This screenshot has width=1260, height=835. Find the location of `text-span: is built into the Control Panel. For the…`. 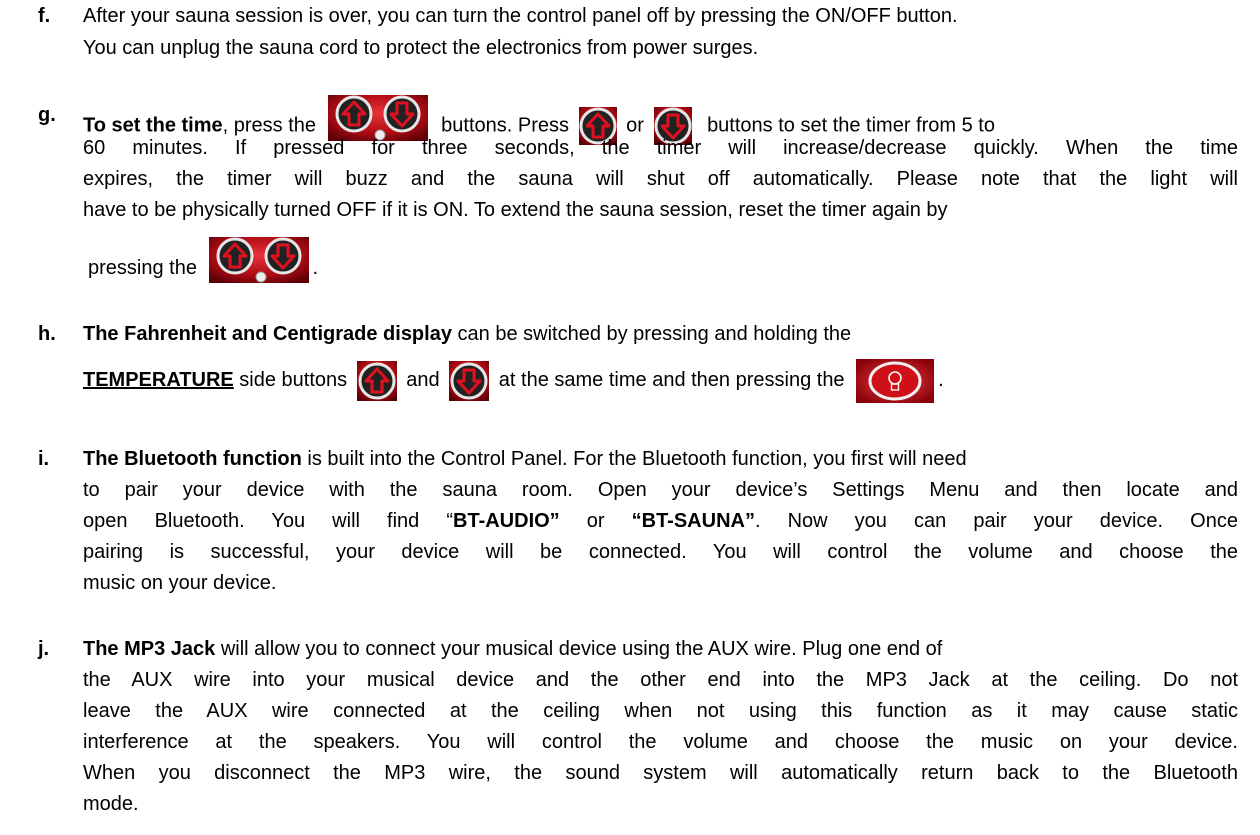

text-span: is built into the Control Panel. For the… is located at coordinates (634, 459).